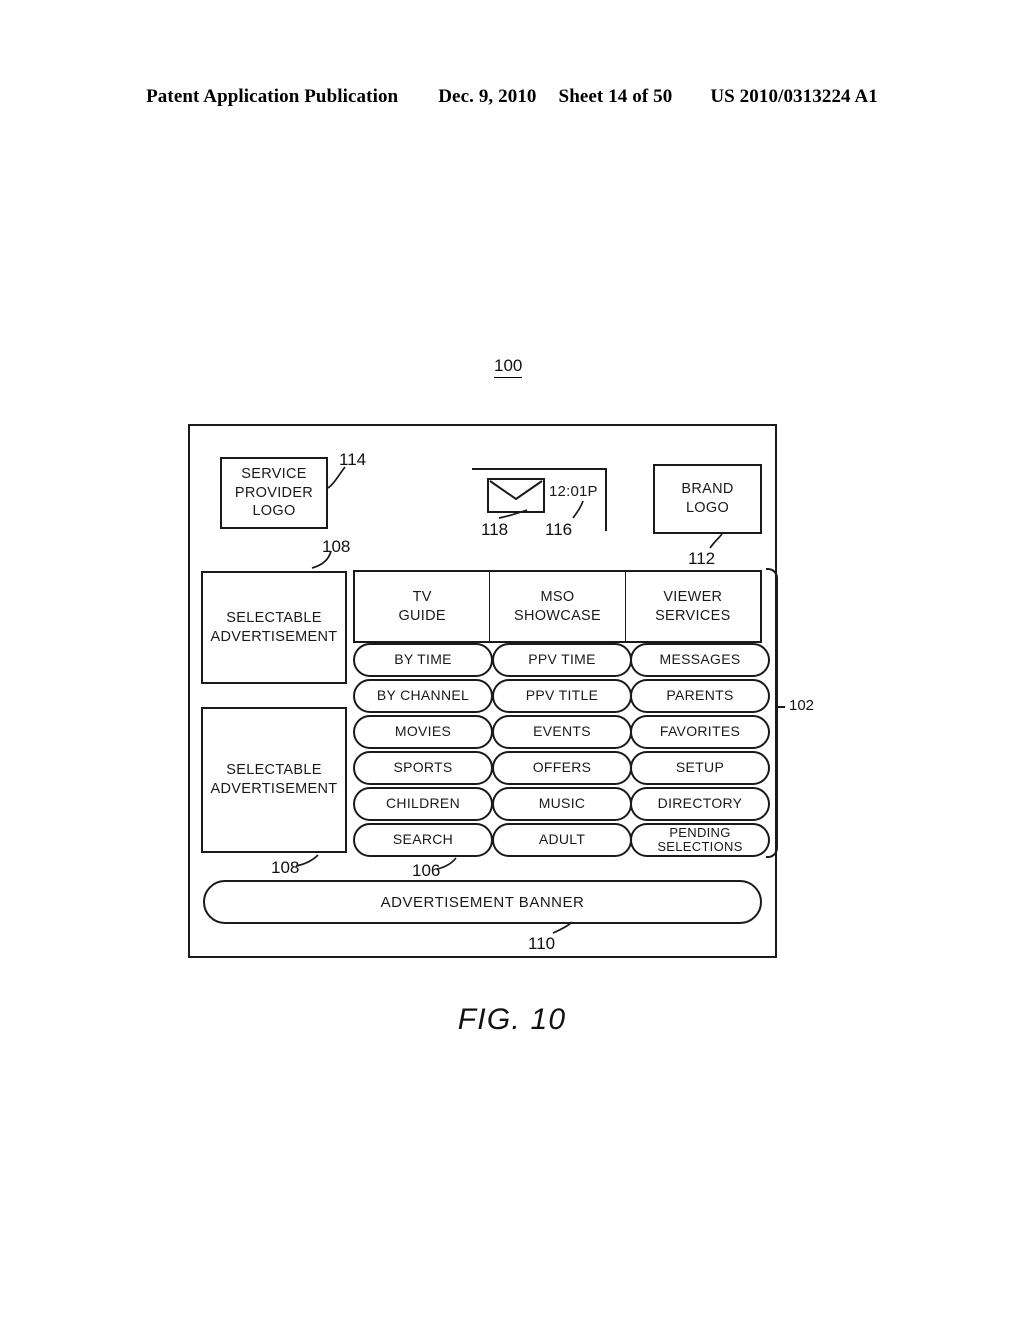  I want to click on category-header-mso-showcase-line1: MSO, so click(557, 596).